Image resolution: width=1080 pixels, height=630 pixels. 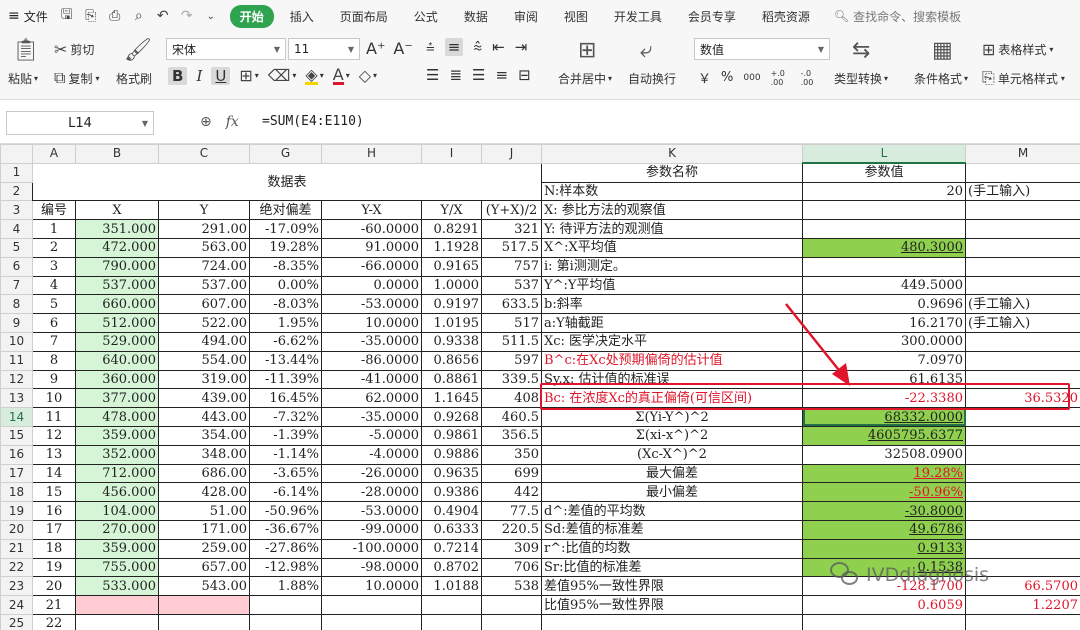 What do you see at coordinates (781, 78) in the screenshot?
I see `increase-decimal-button: +.0 .00` at bounding box center [781, 78].